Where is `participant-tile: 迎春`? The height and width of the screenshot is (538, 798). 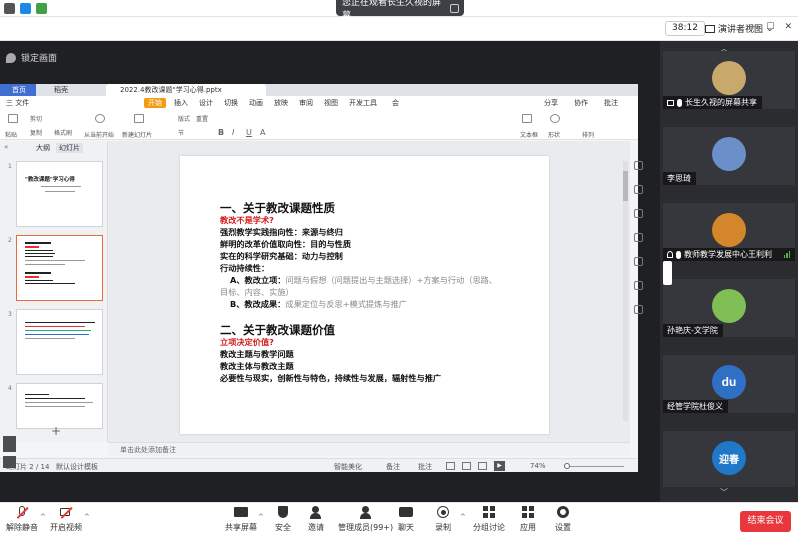
participant-tile: 迎春 is located at coordinates (729, 459).